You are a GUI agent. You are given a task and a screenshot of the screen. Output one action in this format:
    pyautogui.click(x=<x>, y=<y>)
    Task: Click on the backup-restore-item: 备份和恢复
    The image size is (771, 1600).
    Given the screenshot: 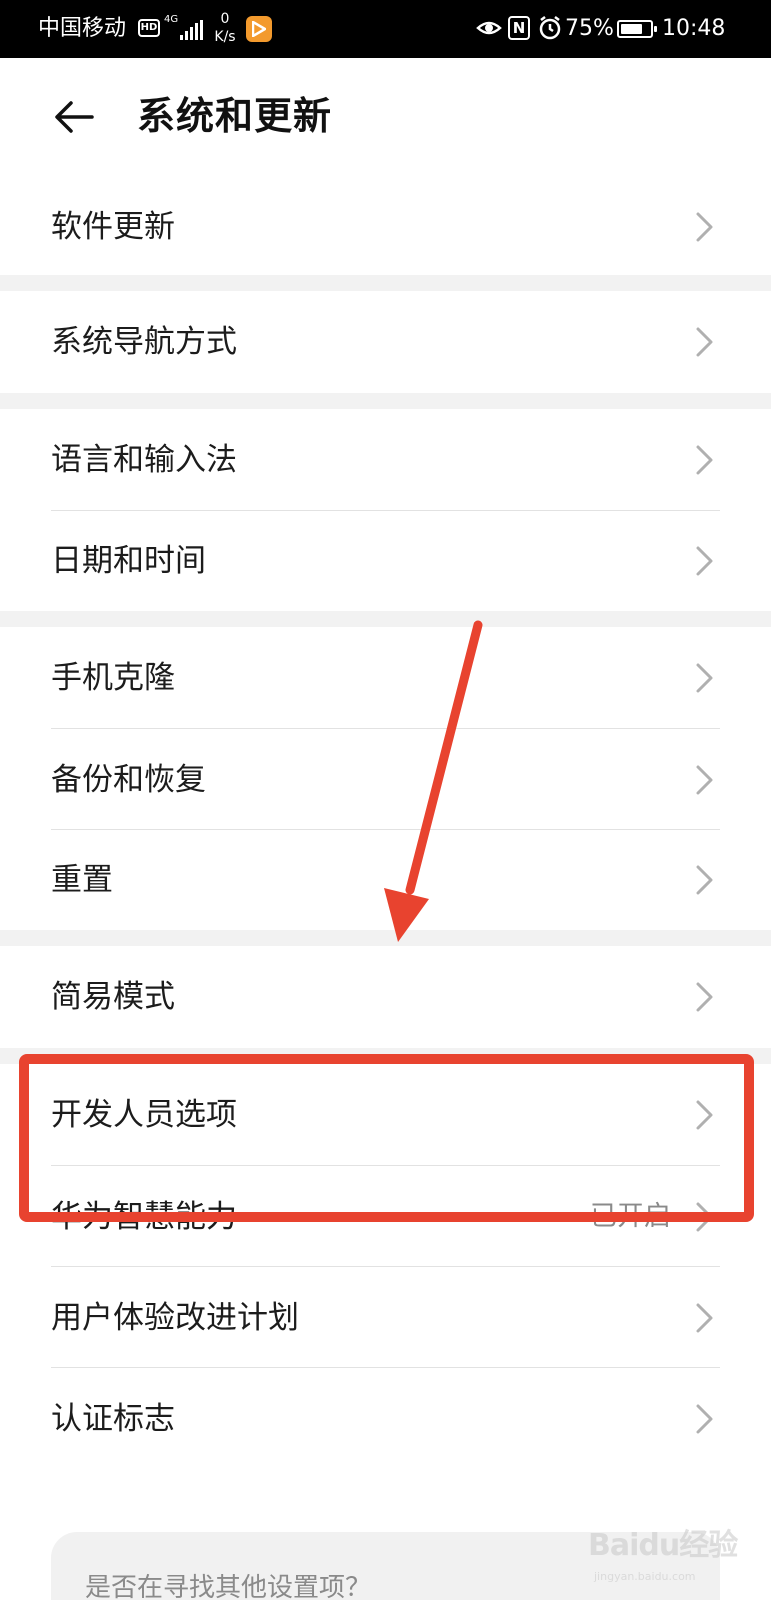 What is the action you would take?
    pyautogui.click(x=385, y=779)
    